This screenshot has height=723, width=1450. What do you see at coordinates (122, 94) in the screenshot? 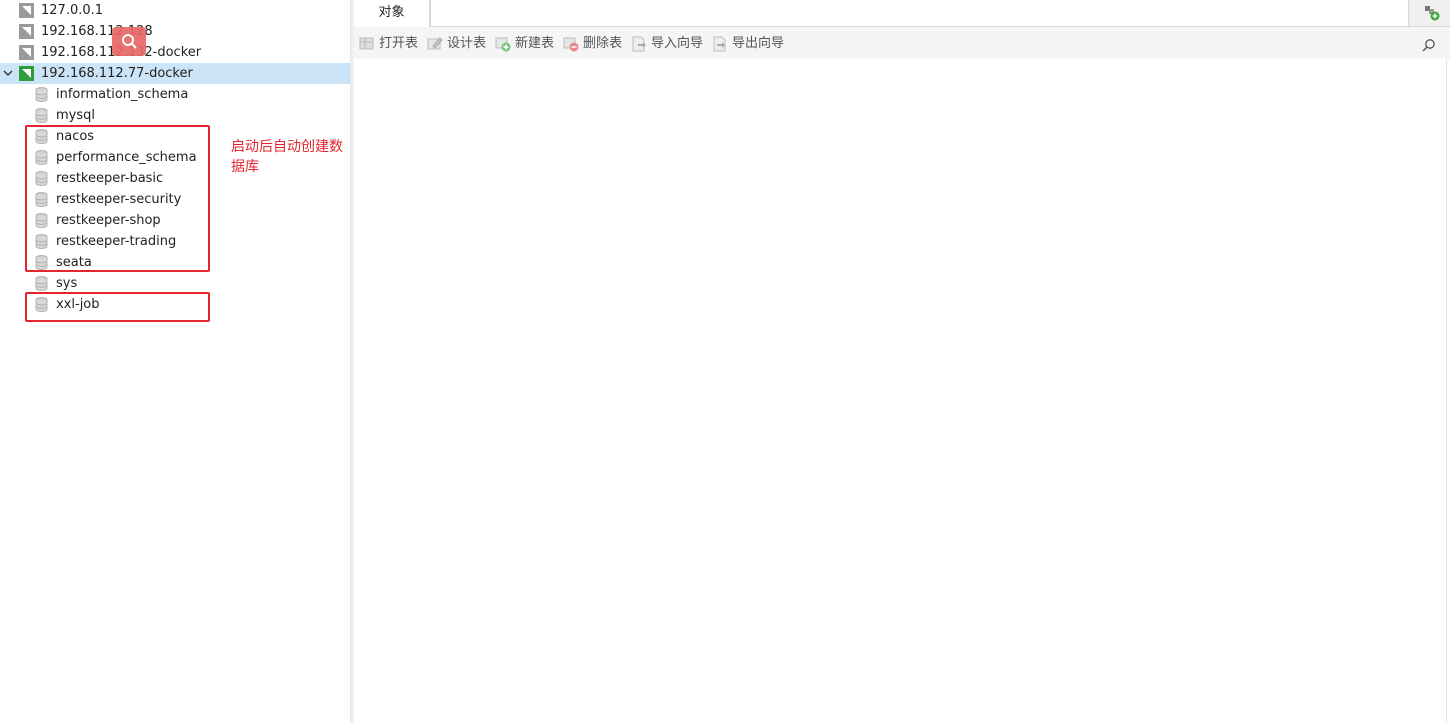
I see `database-label: information_schema` at bounding box center [122, 94].